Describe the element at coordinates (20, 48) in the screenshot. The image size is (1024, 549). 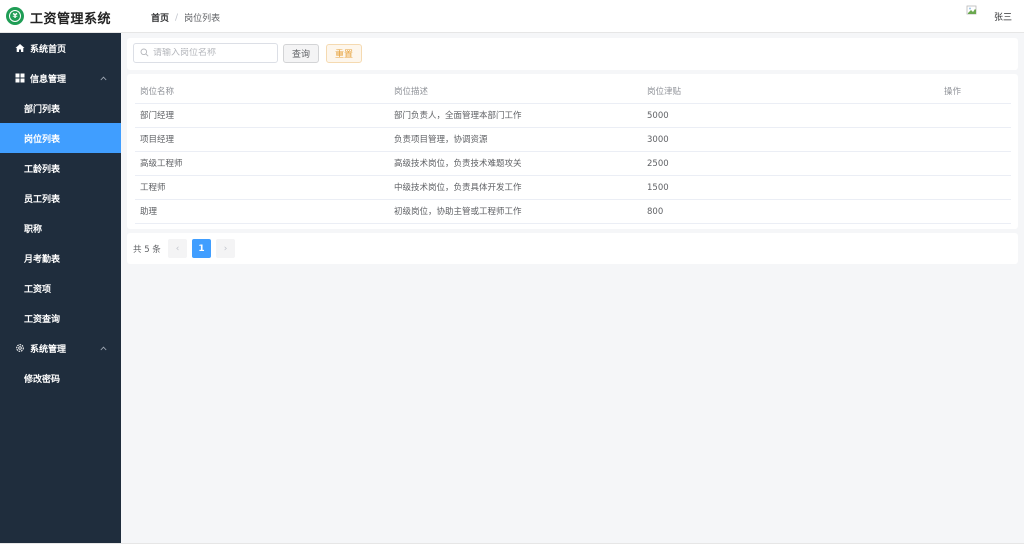
I see `home-icon` at that location.